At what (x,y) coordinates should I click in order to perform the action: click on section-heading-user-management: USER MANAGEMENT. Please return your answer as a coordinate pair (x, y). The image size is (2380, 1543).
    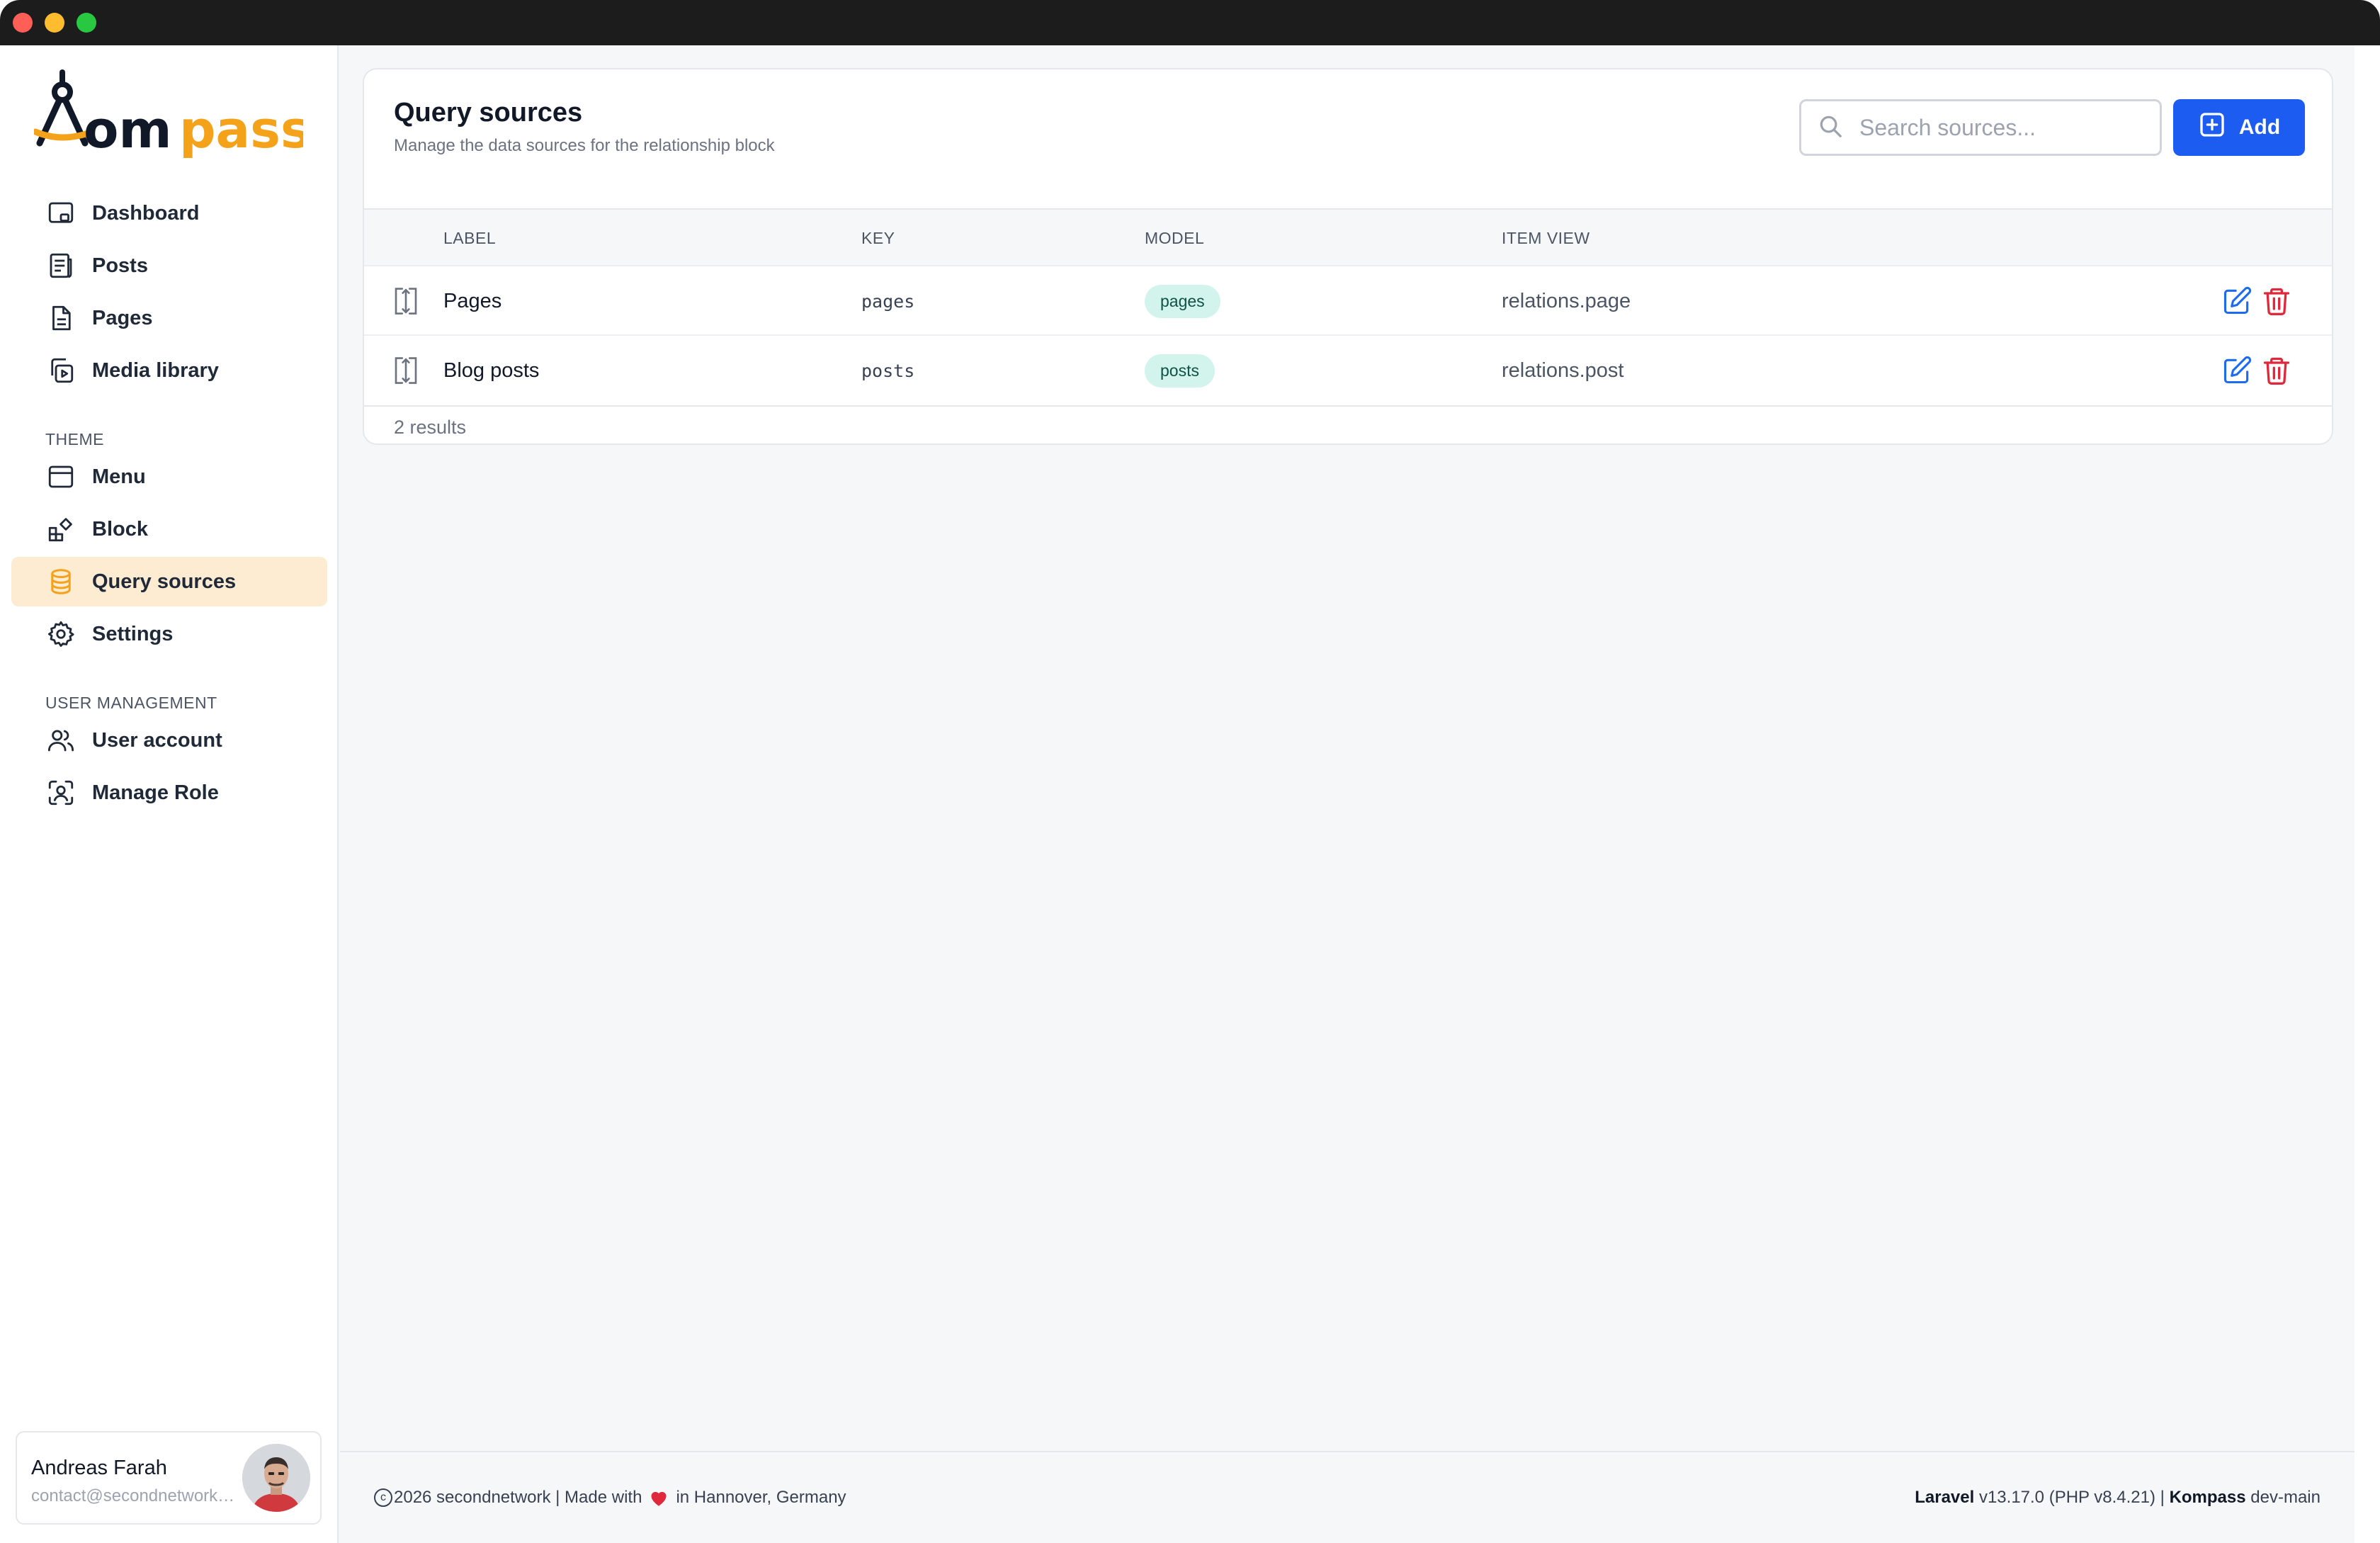
    Looking at the image, I should click on (131, 703).